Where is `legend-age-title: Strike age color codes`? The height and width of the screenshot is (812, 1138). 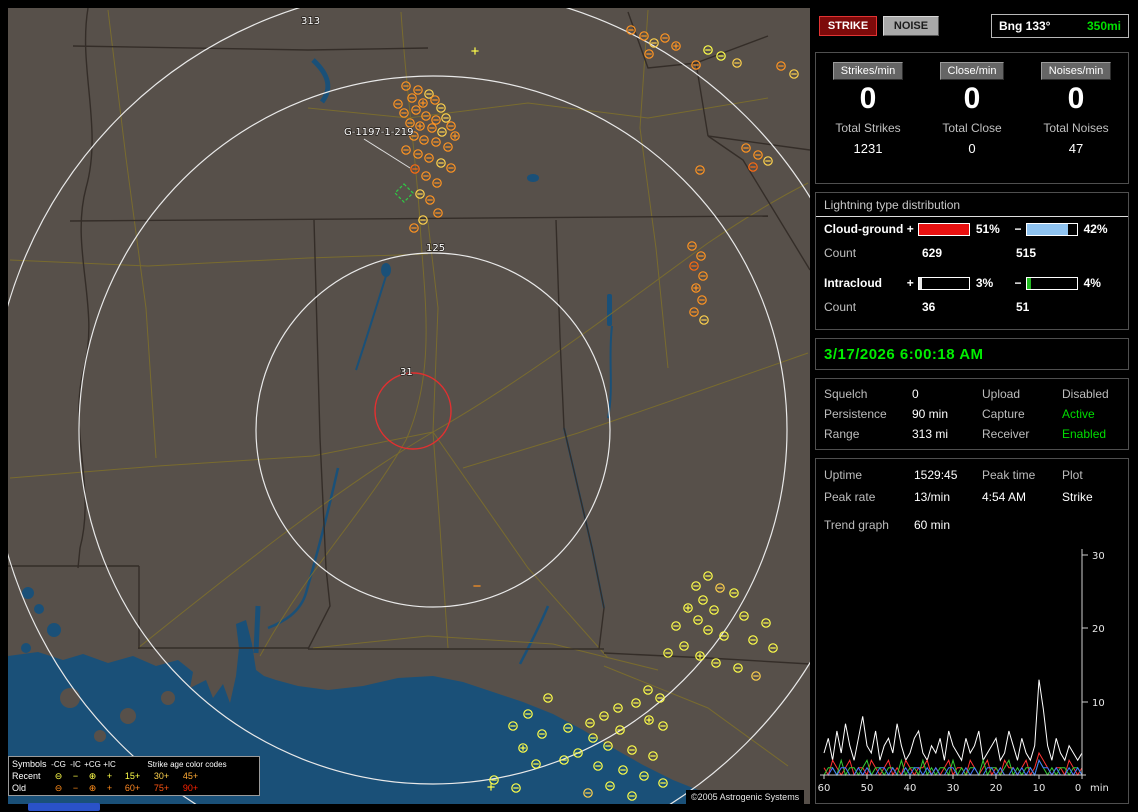 legend-age-title: Strike age color codes is located at coordinates (187, 764).